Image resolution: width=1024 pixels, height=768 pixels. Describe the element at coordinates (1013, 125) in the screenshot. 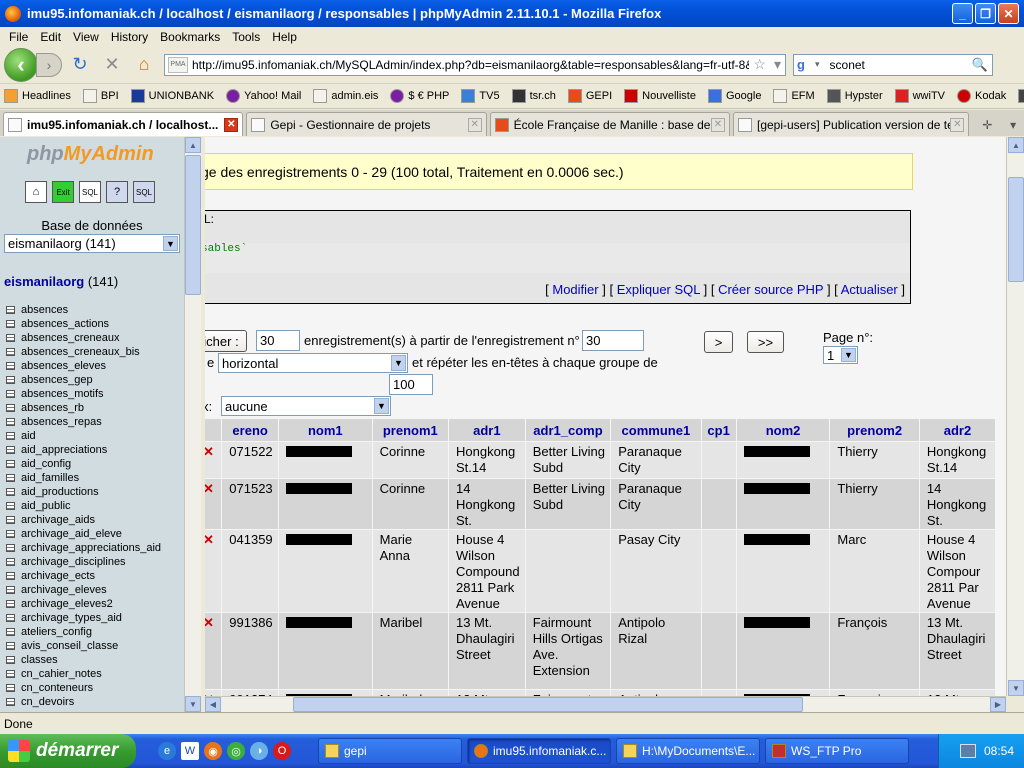

I see `tab-list-icon: ▾` at that location.